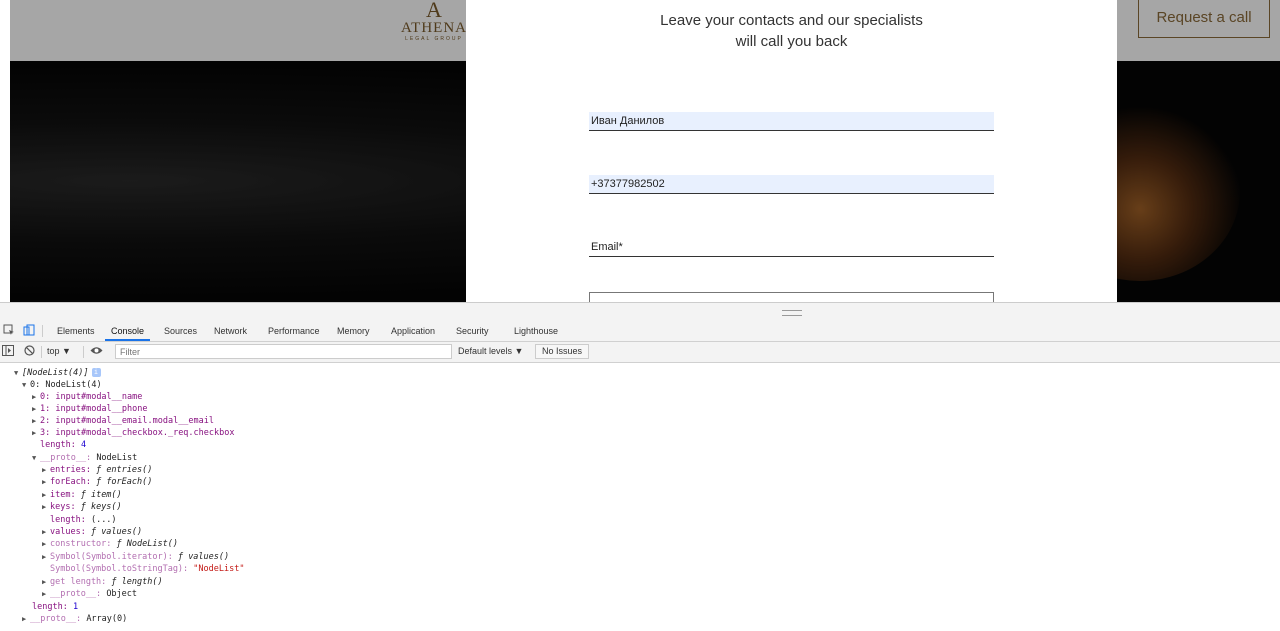 This screenshot has width=1280, height=631. What do you see at coordinates (28, 330) in the screenshot?
I see `device-toolbar-icon` at bounding box center [28, 330].